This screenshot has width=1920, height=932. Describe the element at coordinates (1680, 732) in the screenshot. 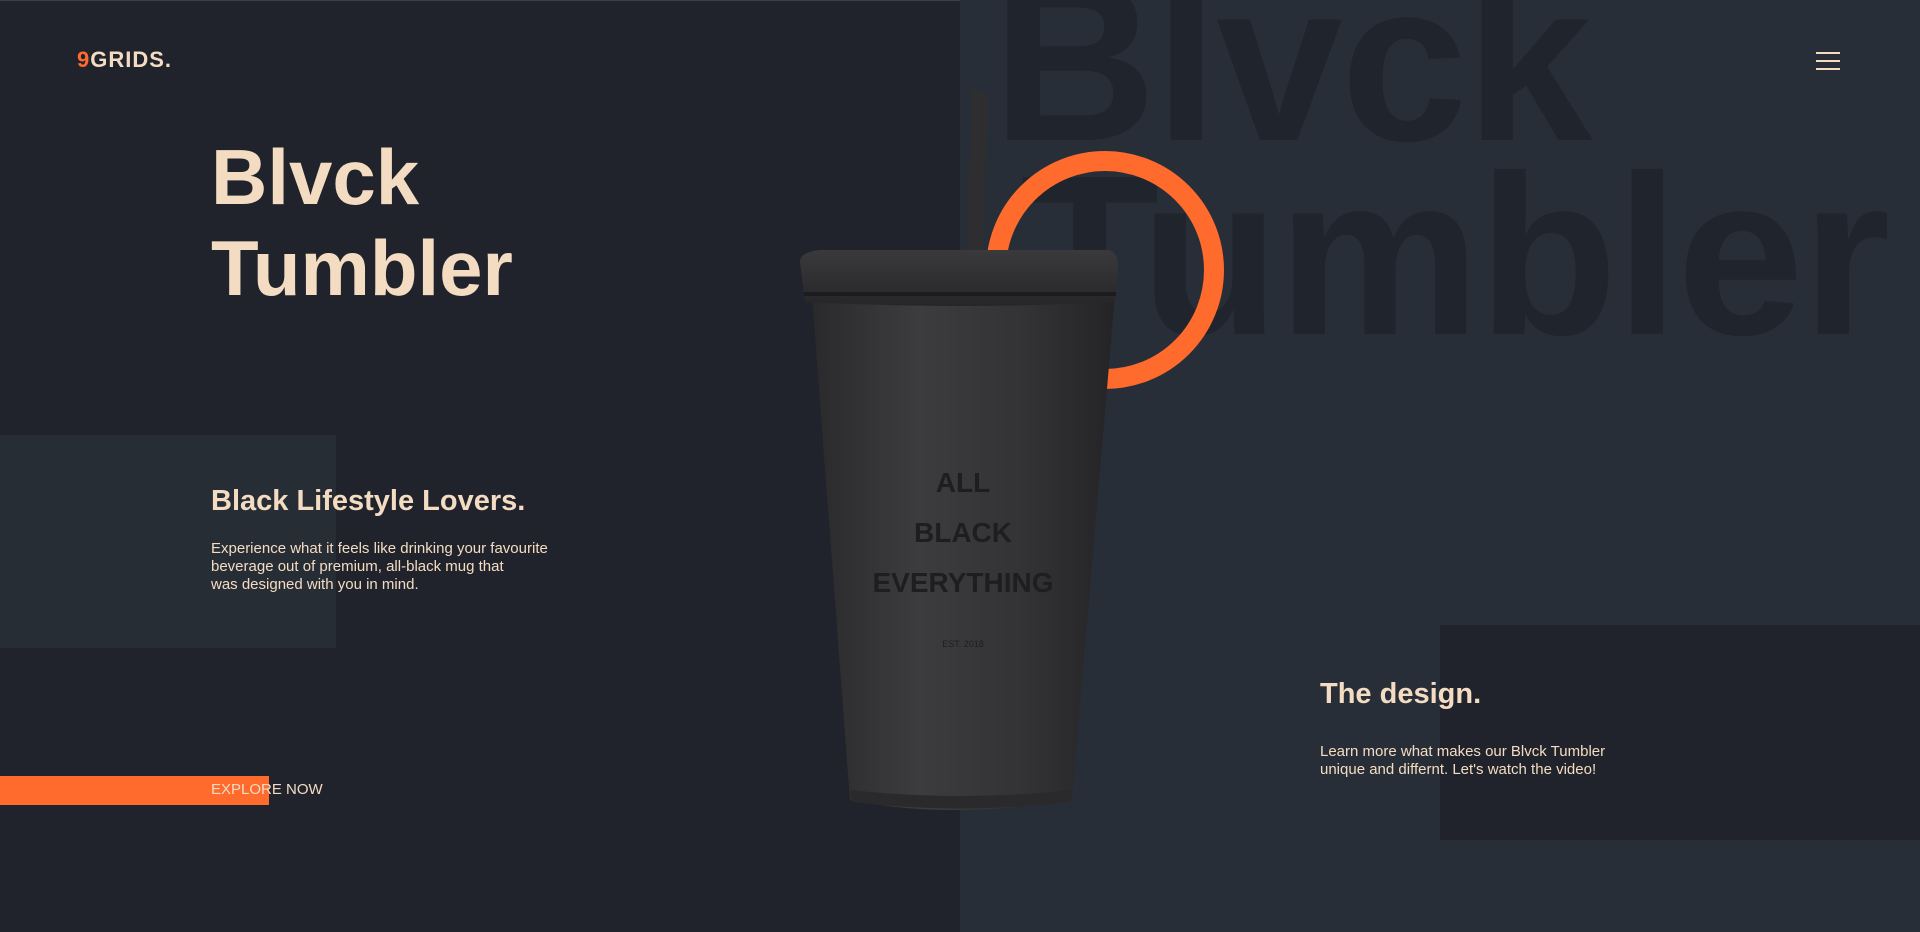

I see `right-accent-block` at that location.